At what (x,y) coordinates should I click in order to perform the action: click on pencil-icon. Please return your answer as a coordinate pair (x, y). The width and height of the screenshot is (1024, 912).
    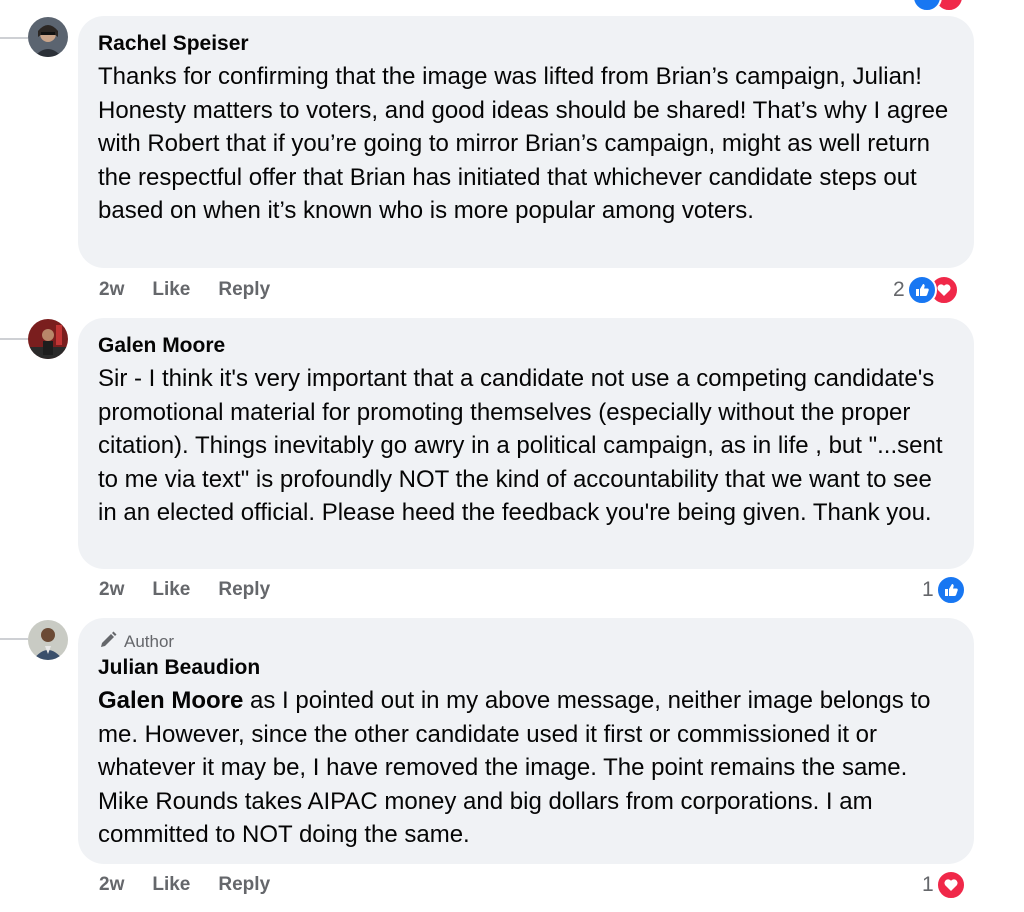
    Looking at the image, I should click on (108, 642).